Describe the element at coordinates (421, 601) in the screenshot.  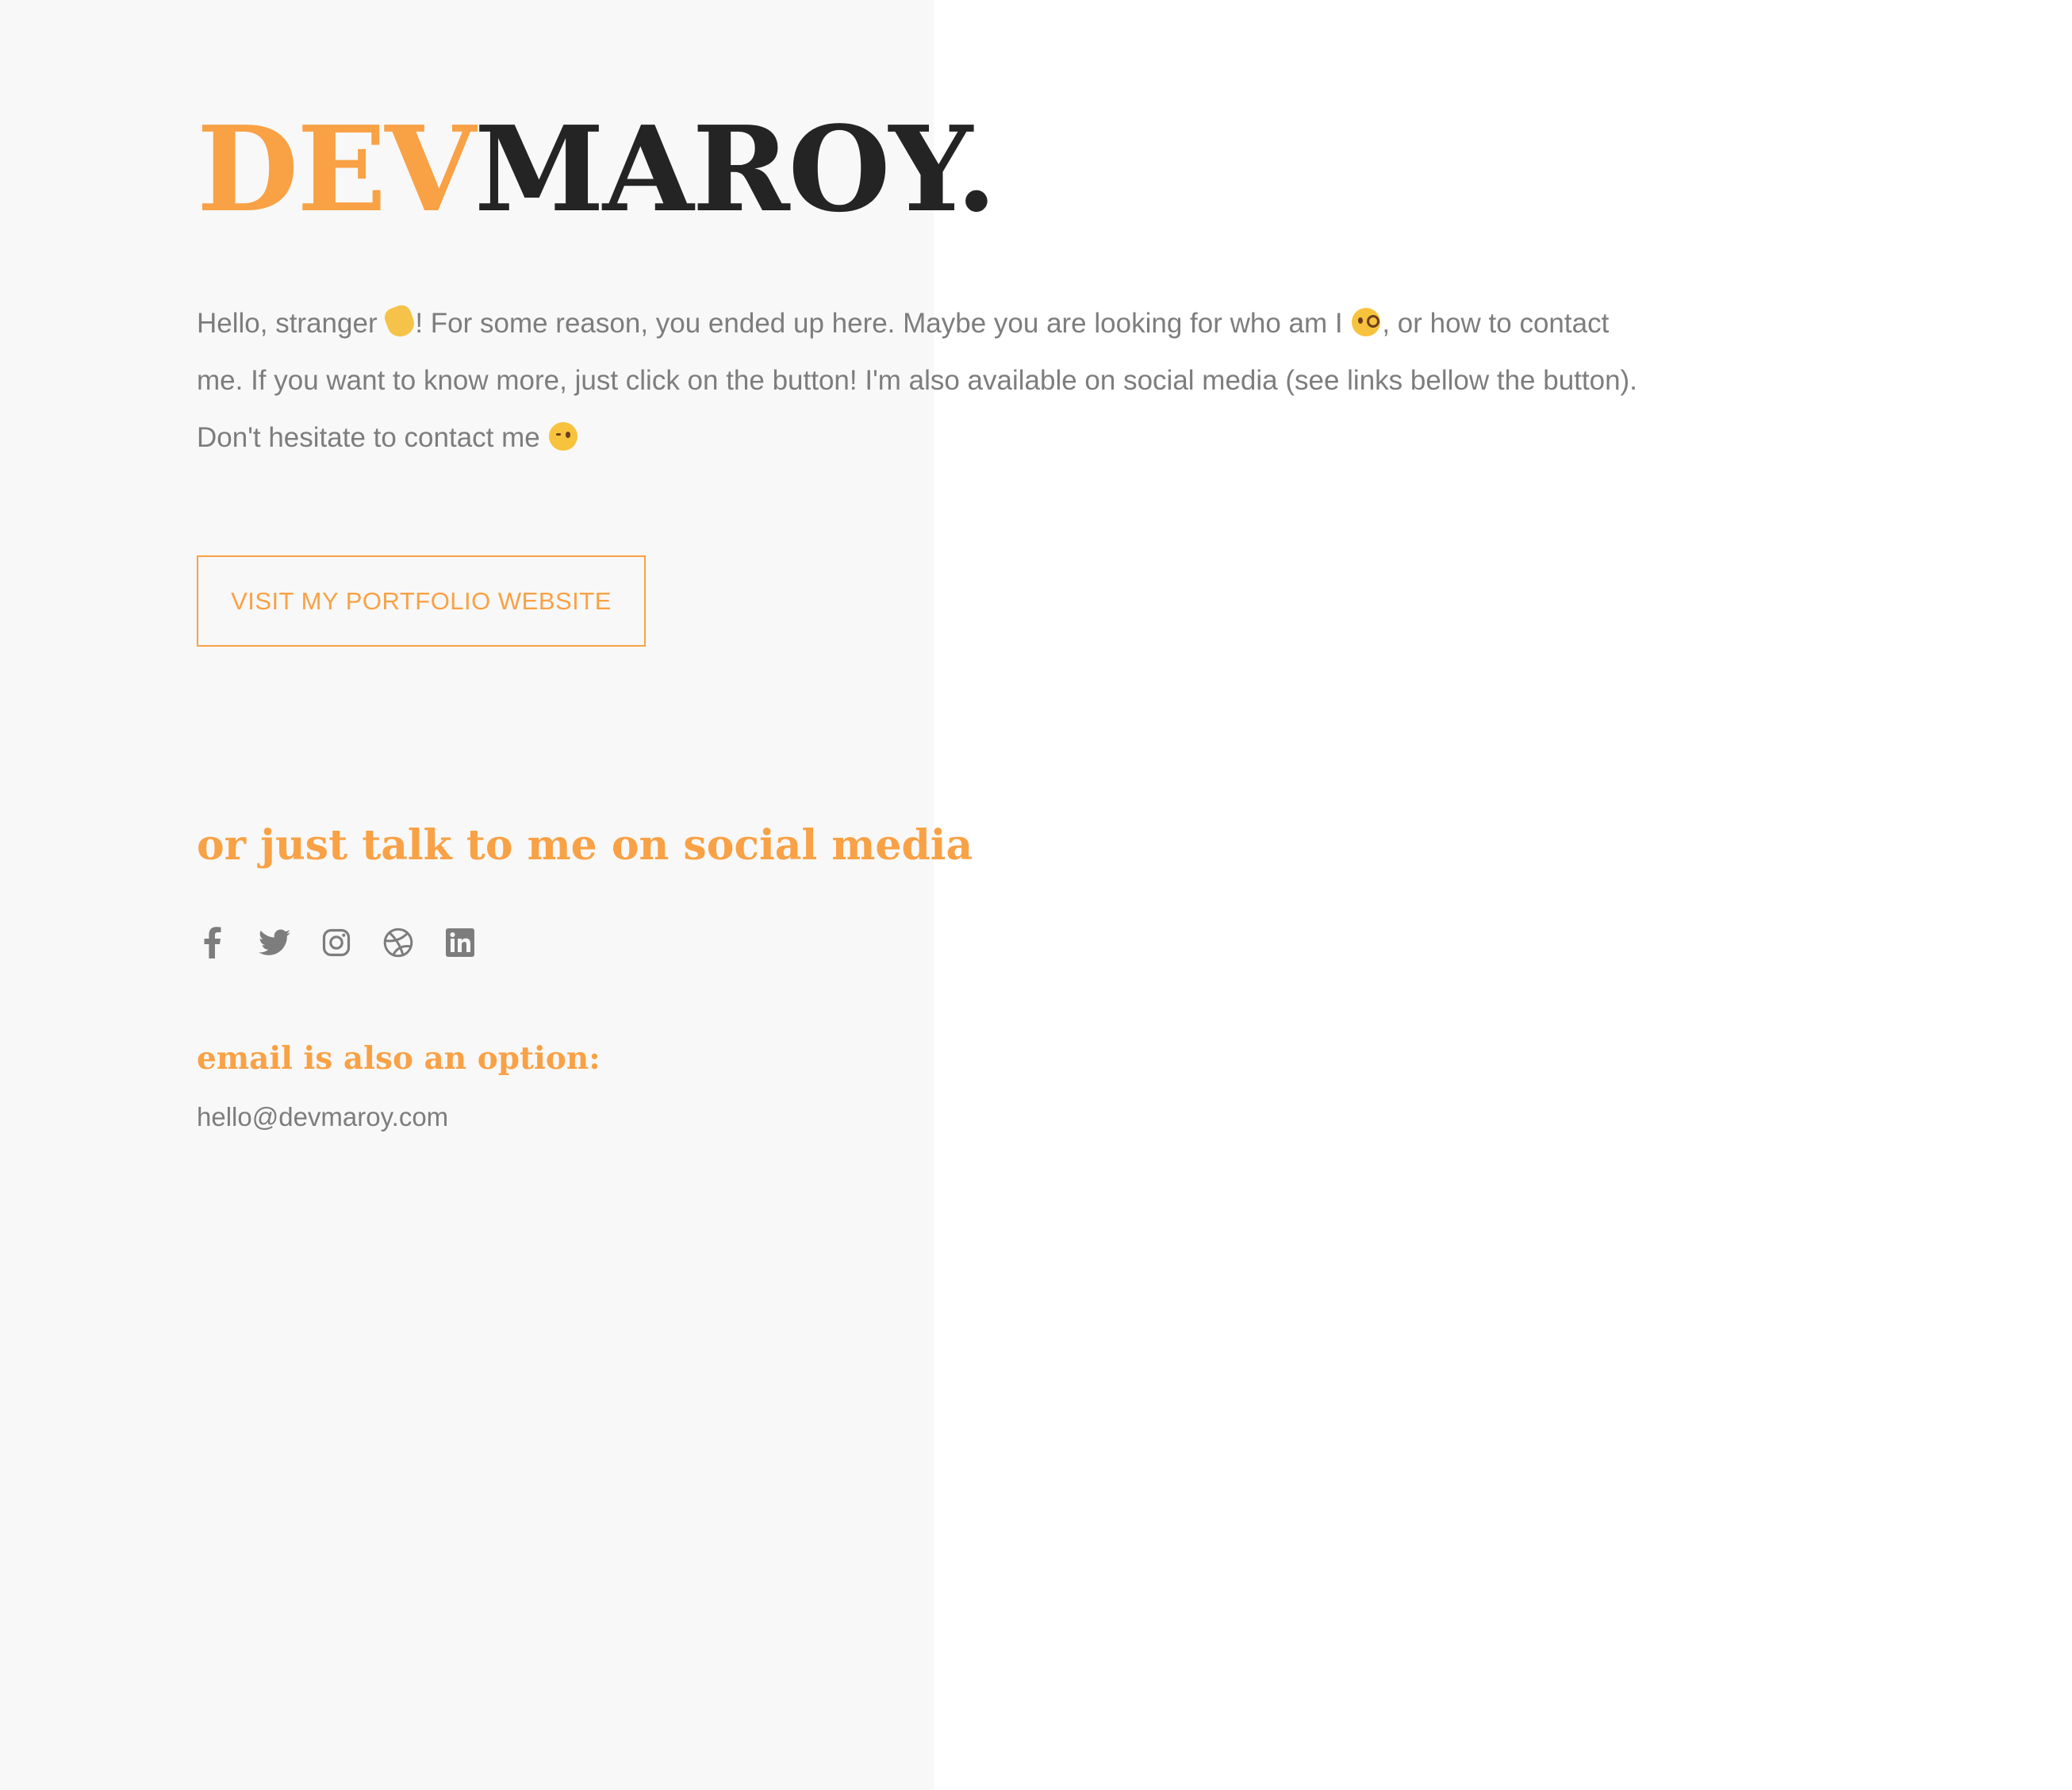
I see `visit-portfolio-button: VISIT MY PORTFOLIO WEBSITE` at that location.